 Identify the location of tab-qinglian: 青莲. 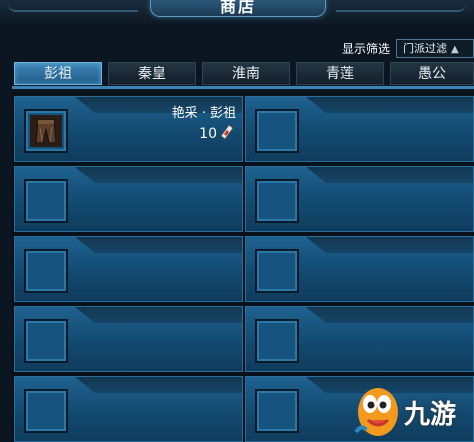
(340, 73).